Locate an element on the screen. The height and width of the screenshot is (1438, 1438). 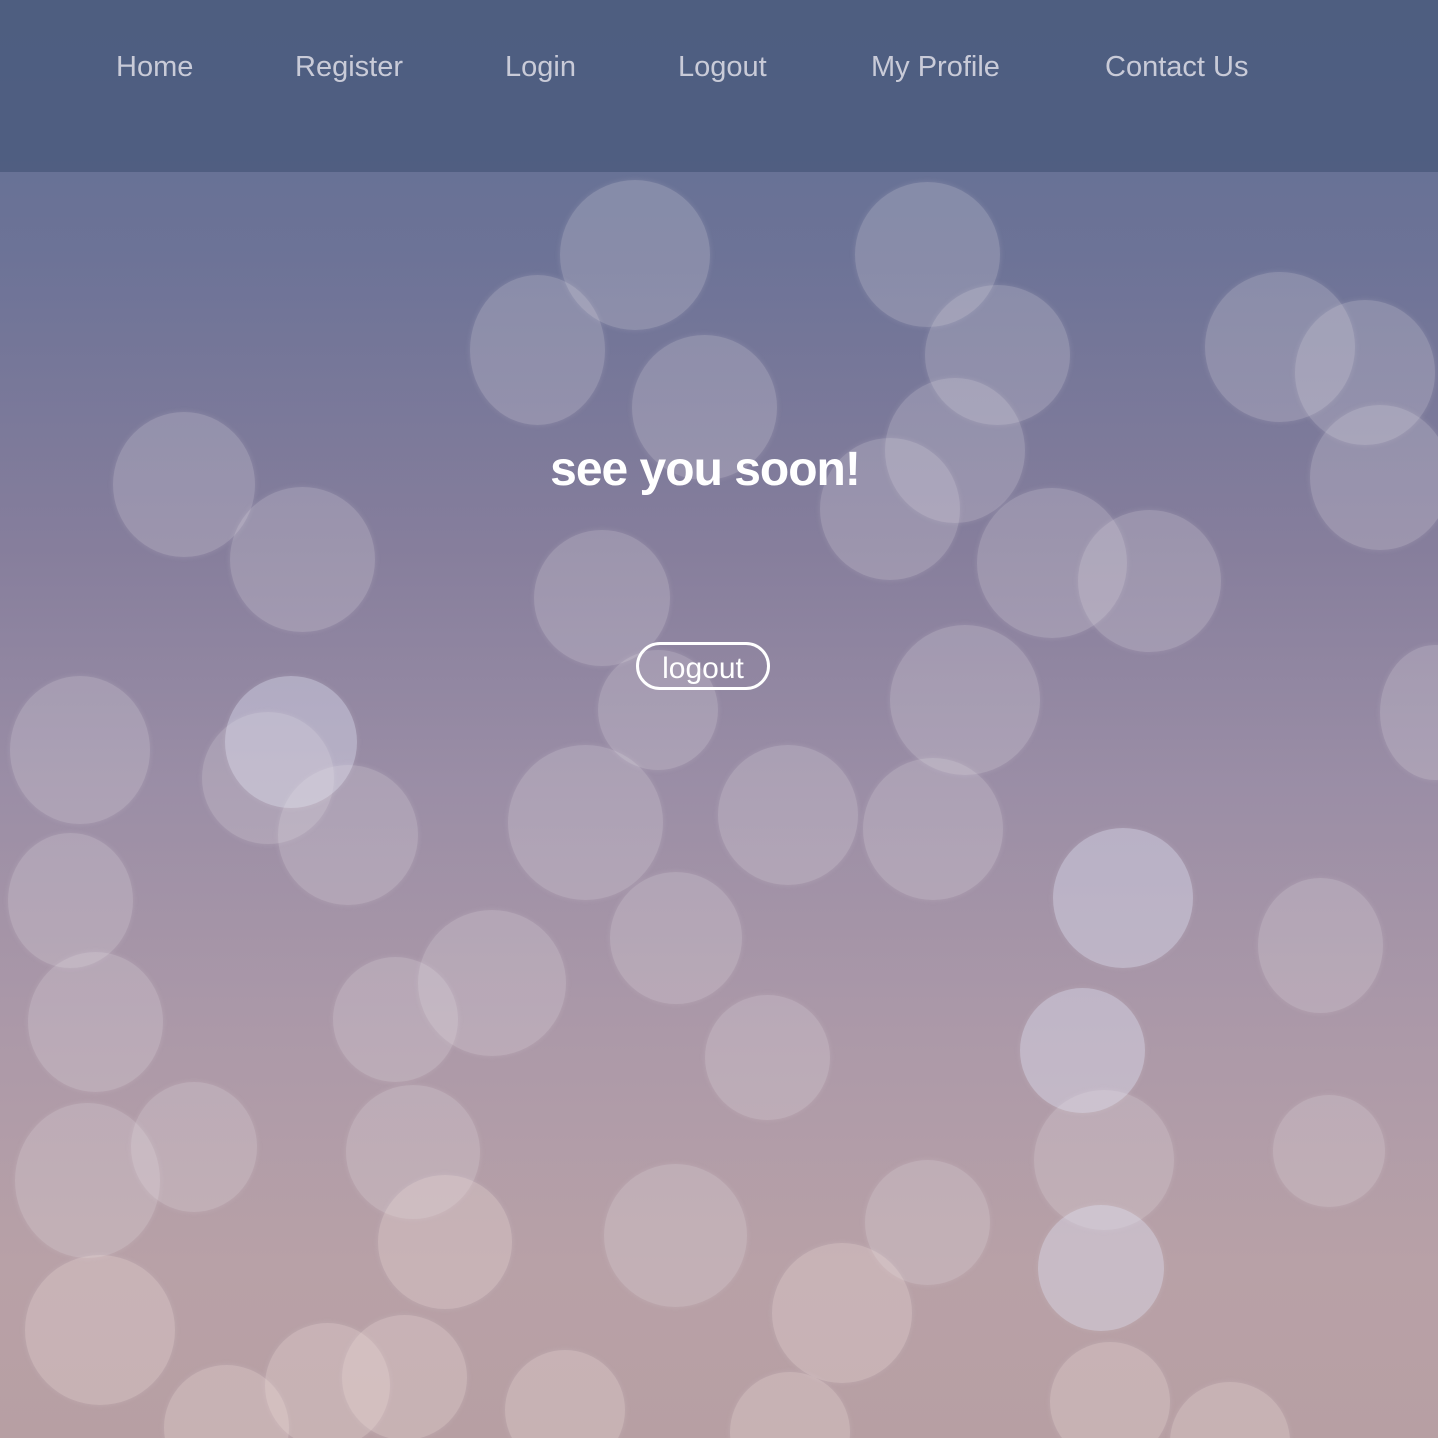
logout-button: logout is located at coordinates (703, 666).